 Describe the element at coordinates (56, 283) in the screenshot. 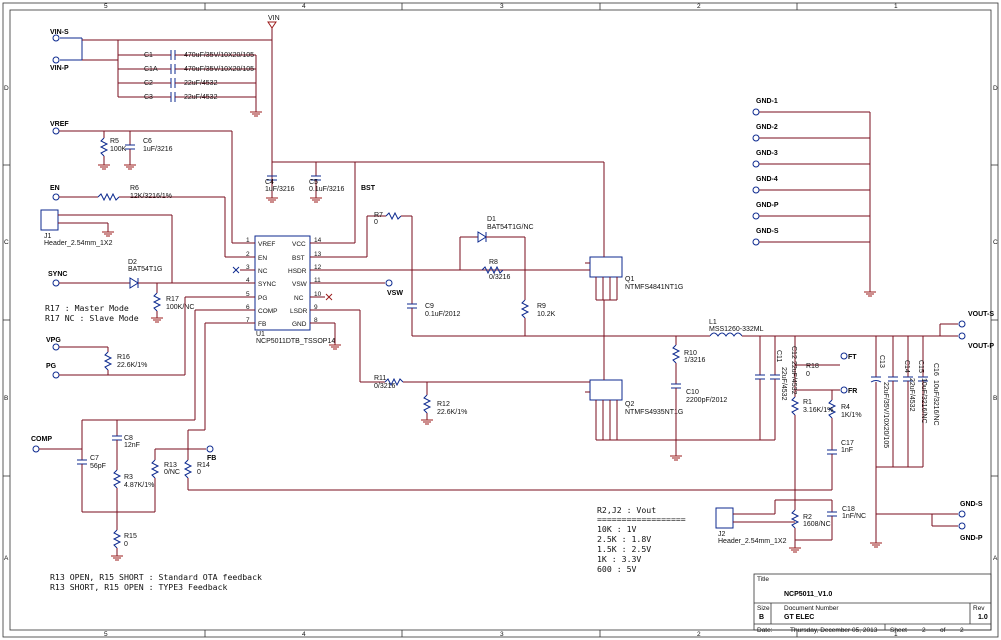

I see `sync-connector` at that location.